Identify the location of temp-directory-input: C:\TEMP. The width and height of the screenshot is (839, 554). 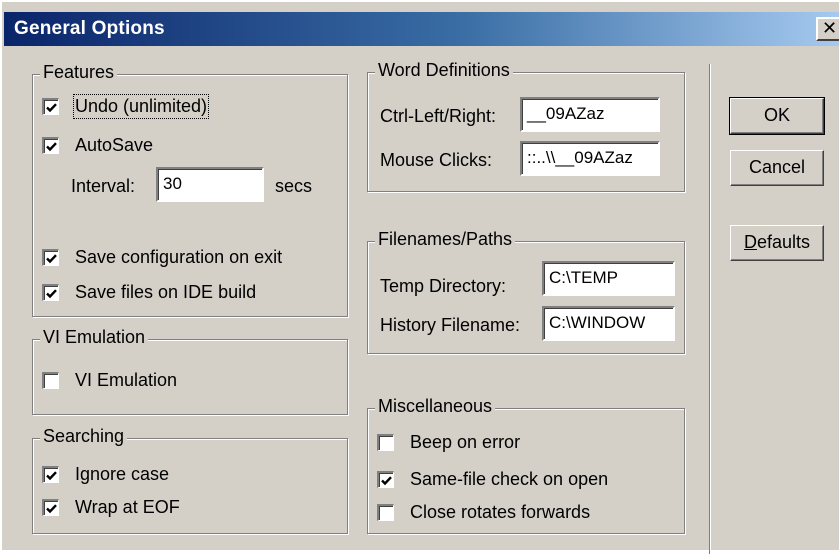
(608, 278).